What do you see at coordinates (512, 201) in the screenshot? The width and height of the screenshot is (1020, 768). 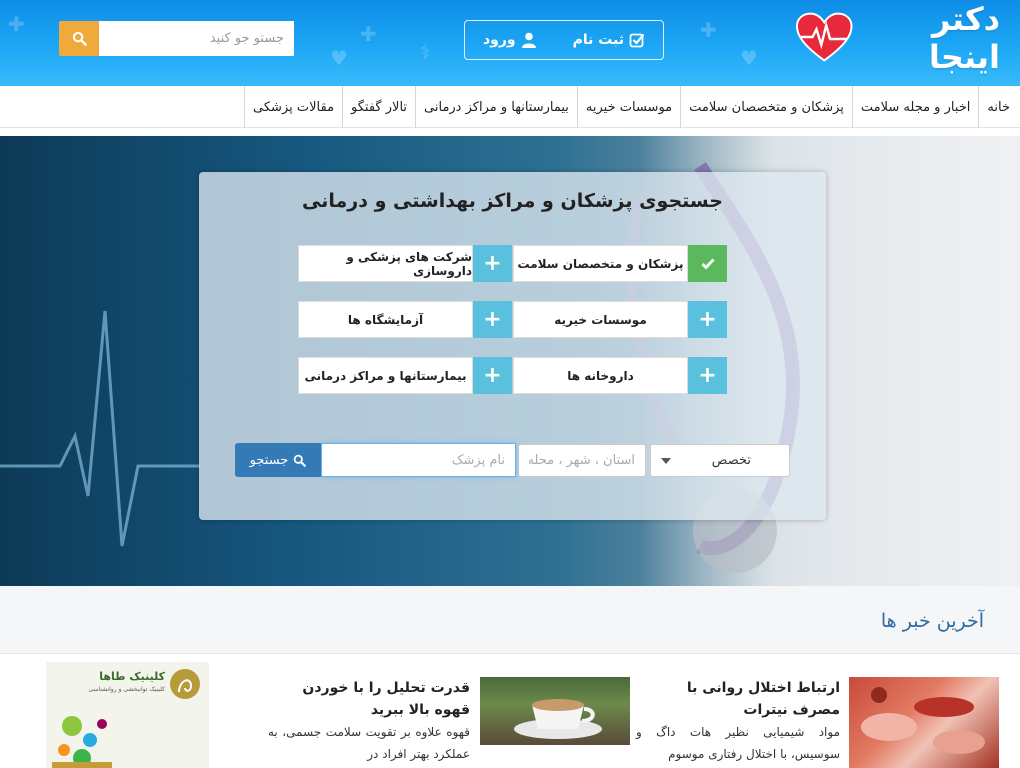 I see `search-panel-title: جستجوی پزشکان و مراکز بهداشتی و درمانی` at bounding box center [512, 201].